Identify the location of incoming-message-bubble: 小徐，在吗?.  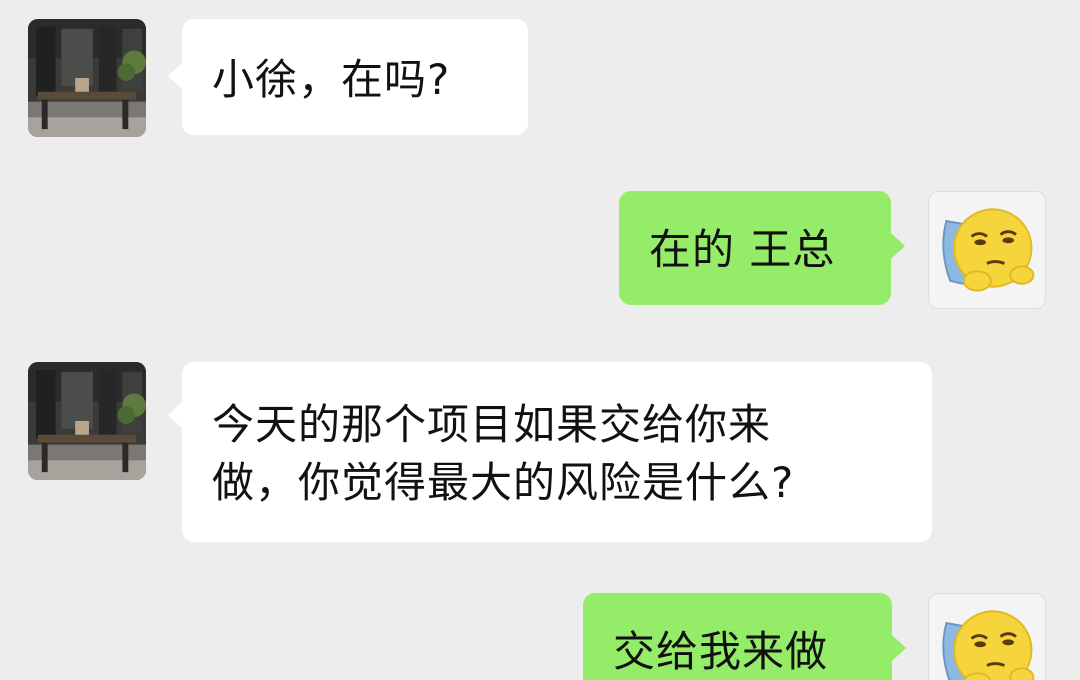
(355, 77).